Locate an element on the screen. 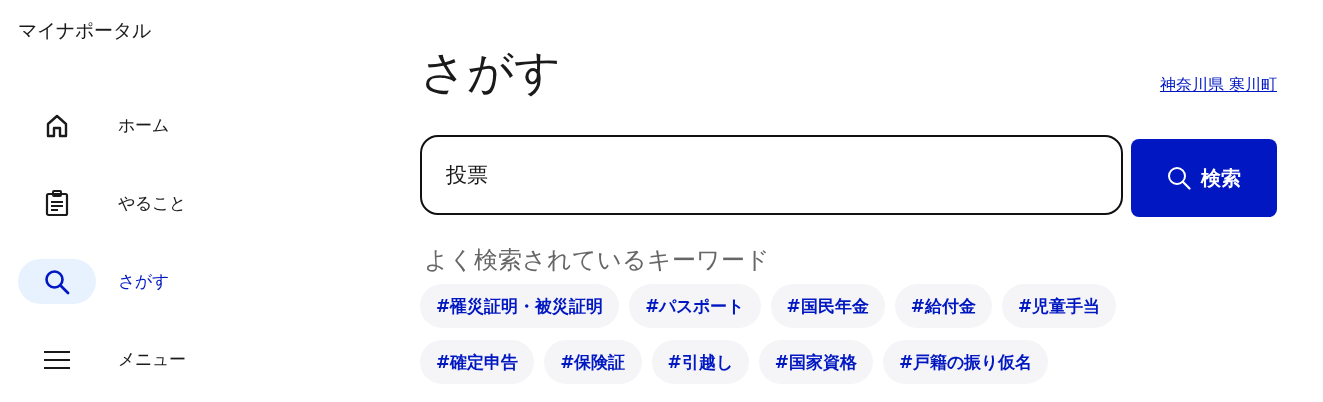 The height and width of the screenshot is (402, 1323). nav-item: やること is located at coordinates (102, 203).